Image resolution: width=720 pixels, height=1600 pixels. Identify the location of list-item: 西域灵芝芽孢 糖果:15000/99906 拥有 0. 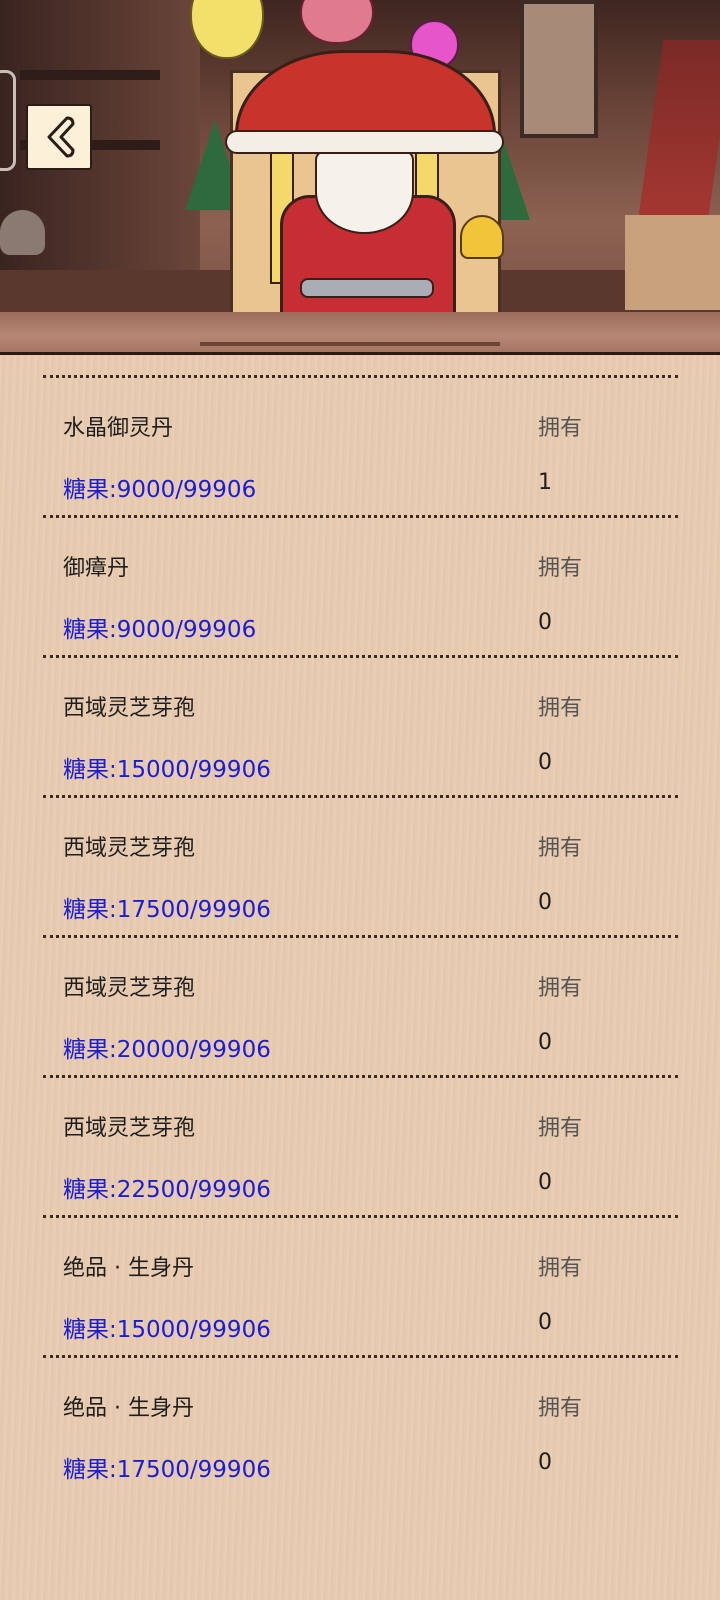
(360, 725).